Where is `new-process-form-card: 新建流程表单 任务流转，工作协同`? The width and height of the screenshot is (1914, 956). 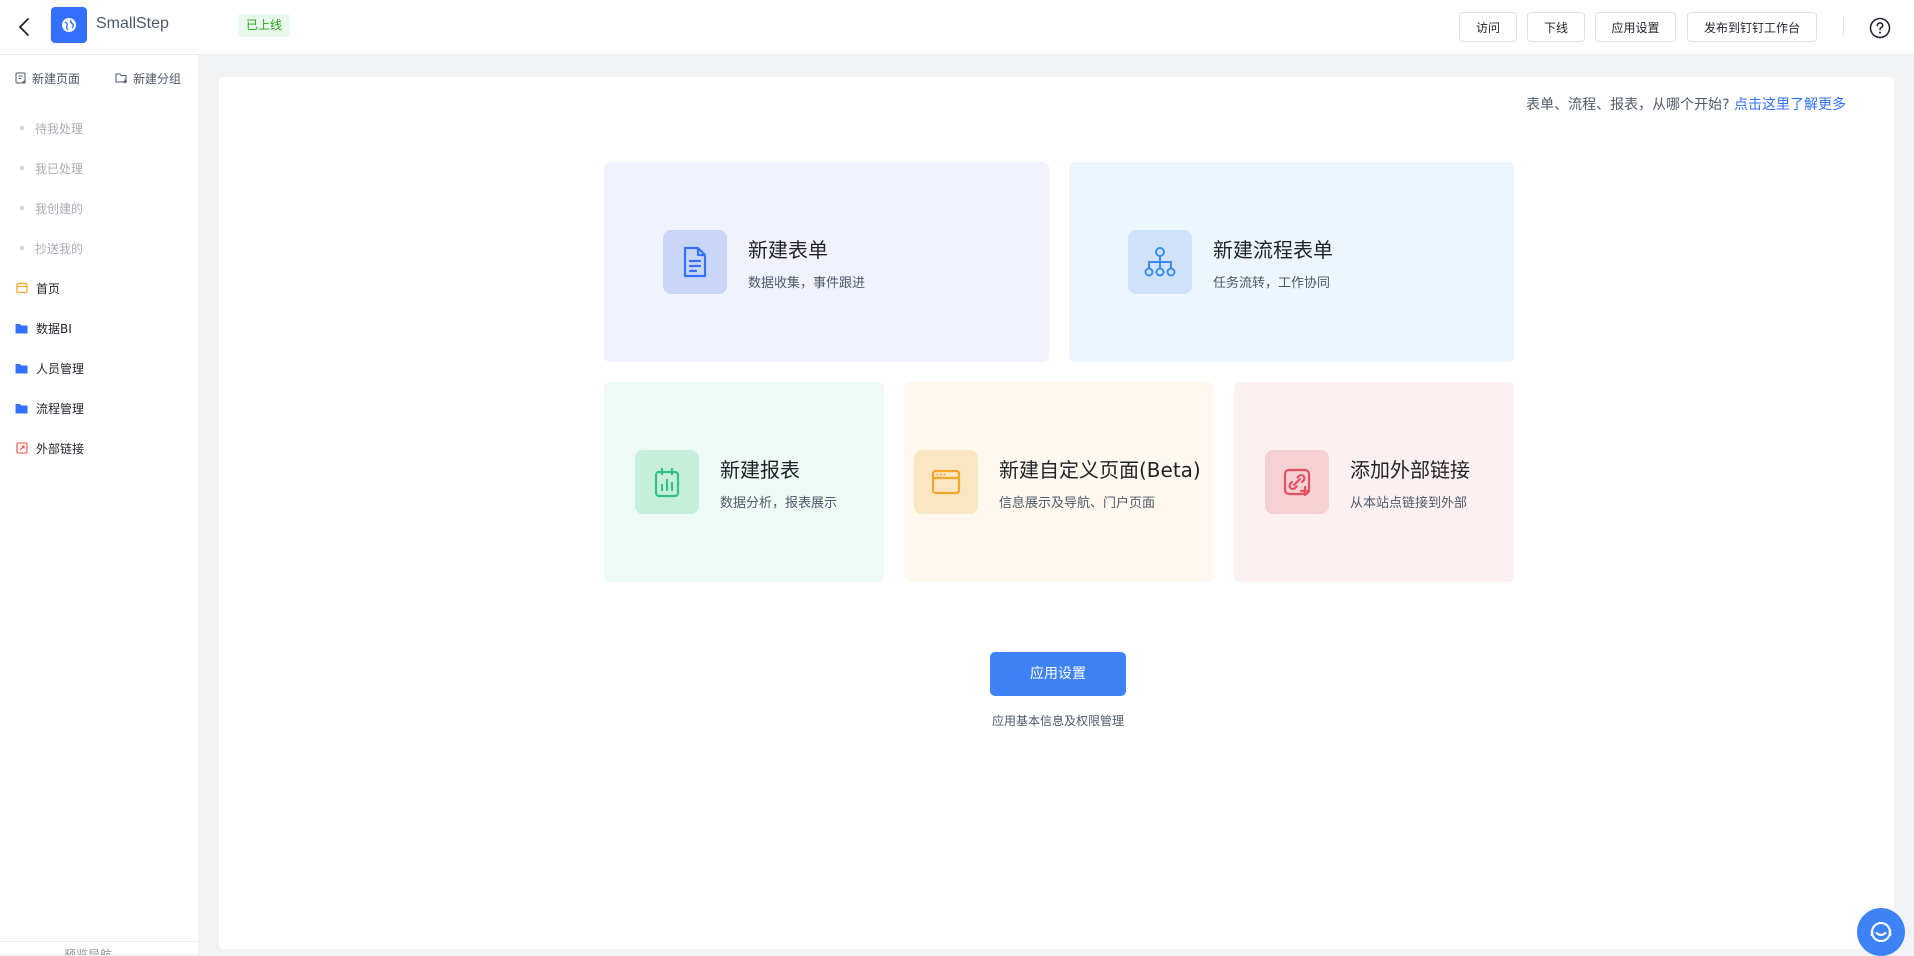
new-process-form-card: 新建流程表单 任务流转，工作协同 is located at coordinates (1291, 262).